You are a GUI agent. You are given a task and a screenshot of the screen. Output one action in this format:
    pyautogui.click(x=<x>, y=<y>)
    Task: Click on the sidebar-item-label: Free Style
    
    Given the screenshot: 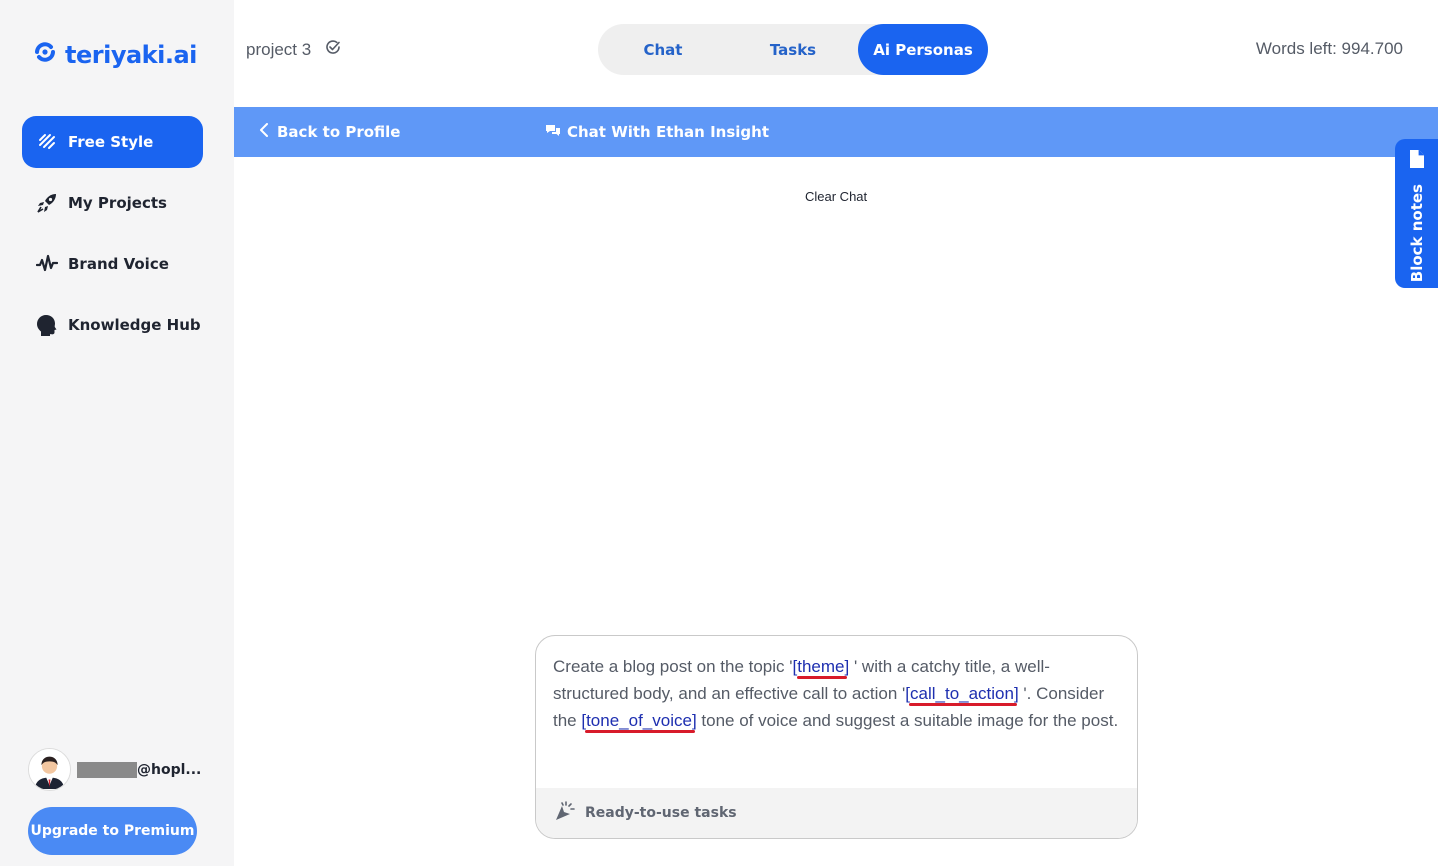 What is the action you would take?
    pyautogui.click(x=111, y=142)
    